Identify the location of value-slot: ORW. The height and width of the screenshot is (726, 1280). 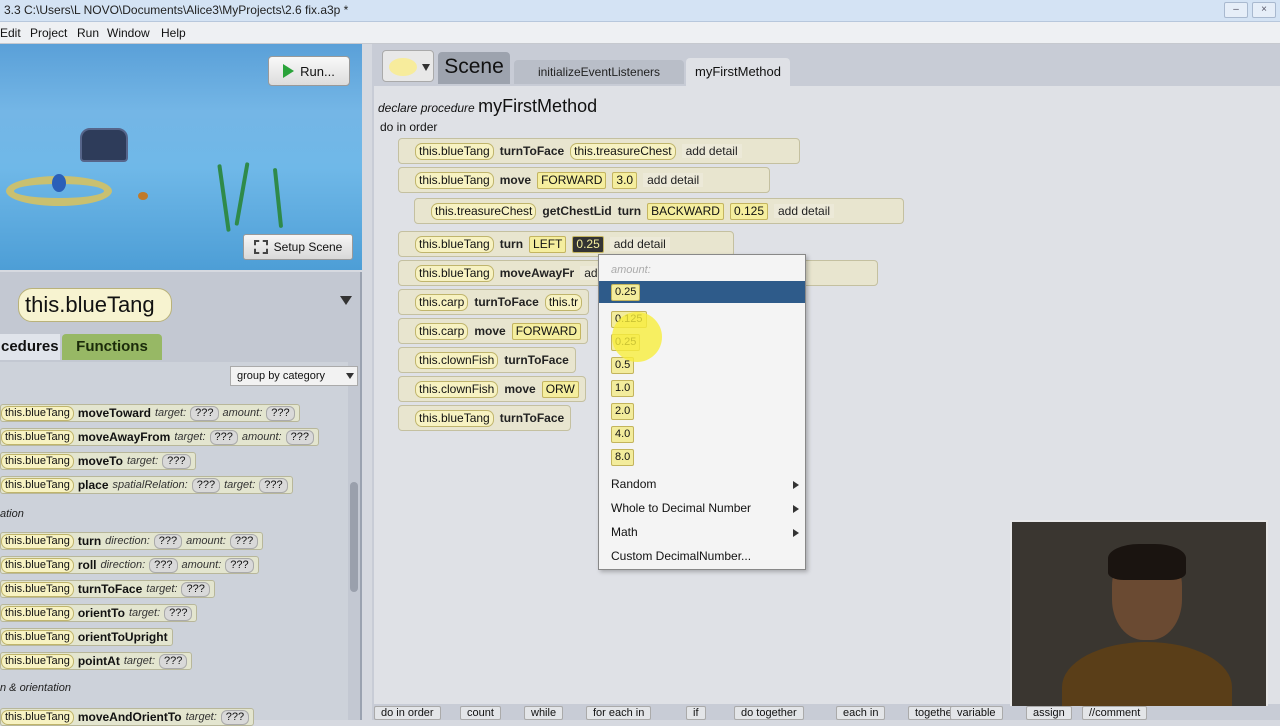
(560, 389).